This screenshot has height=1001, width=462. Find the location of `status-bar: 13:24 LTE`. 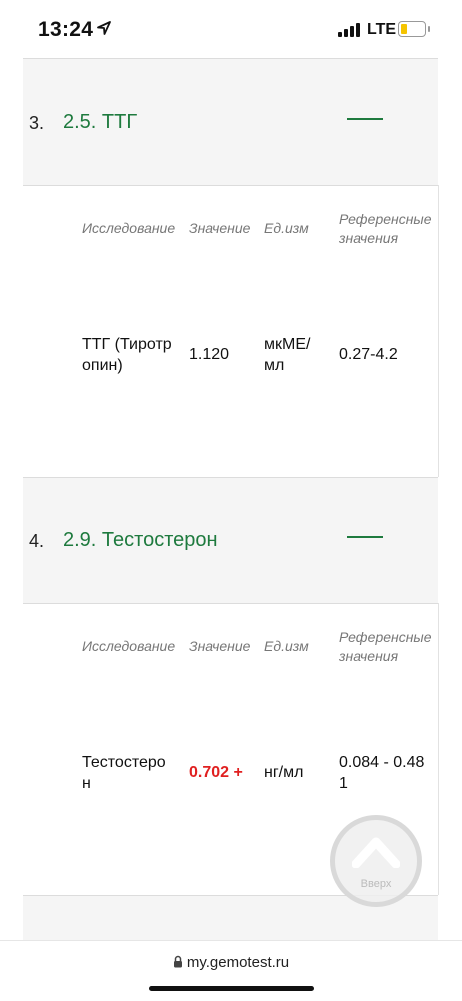

status-bar: 13:24 LTE is located at coordinates (231, 29).